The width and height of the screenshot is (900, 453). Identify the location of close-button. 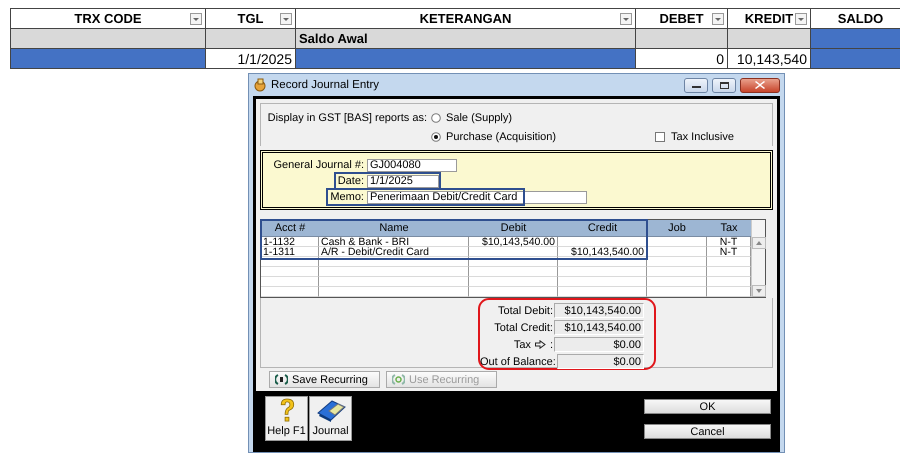
(760, 85).